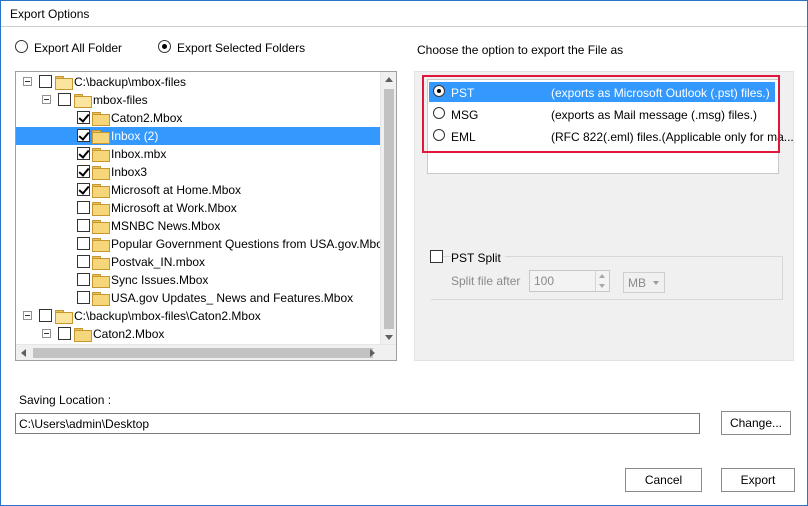 Image resolution: width=808 pixels, height=506 pixels. What do you see at coordinates (199, 82) in the screenshot?
I see `tree-row: C:\backup\mbox-files` at bounding box center [199, 82].